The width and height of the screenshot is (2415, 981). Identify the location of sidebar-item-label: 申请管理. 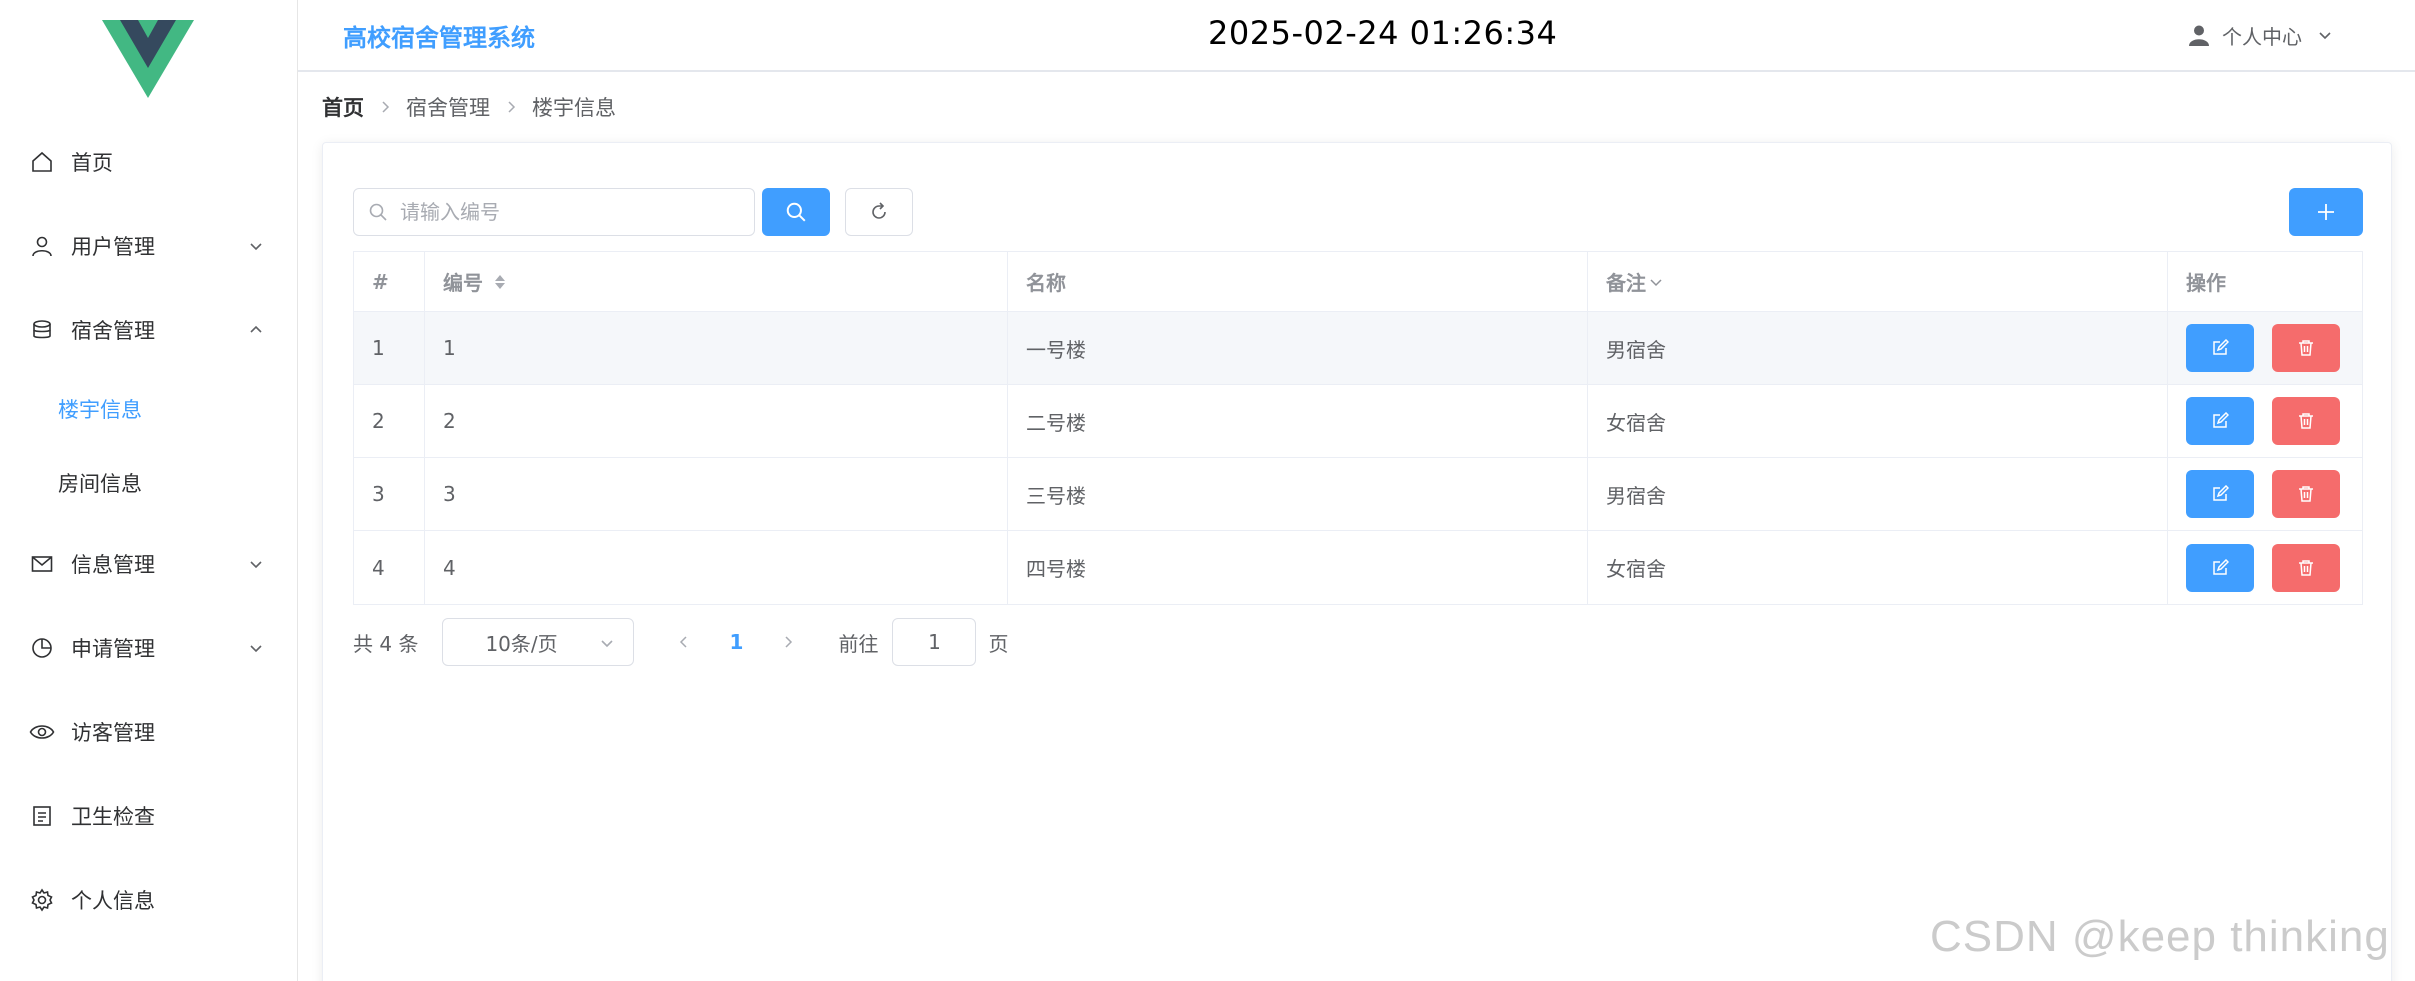
(113, 649).